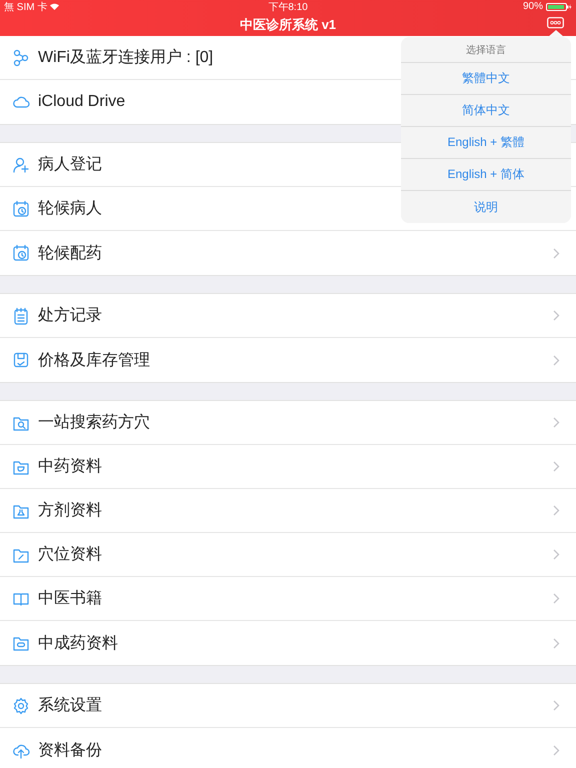 Image resolution: width=576 pixels, height=768 pixels. What do you see at coordinates (559, 6) in the screenshot?
I see `battery-icon` at bounding box center [559, 6].